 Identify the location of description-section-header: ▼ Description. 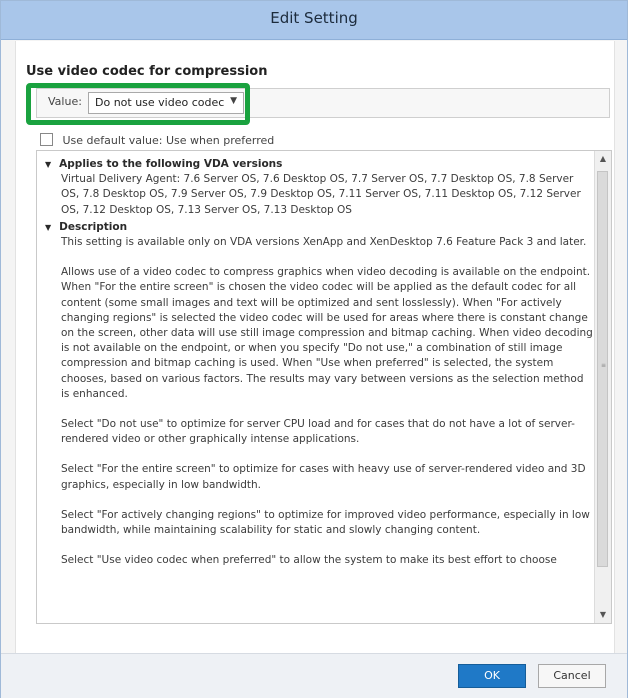
(319, 227).